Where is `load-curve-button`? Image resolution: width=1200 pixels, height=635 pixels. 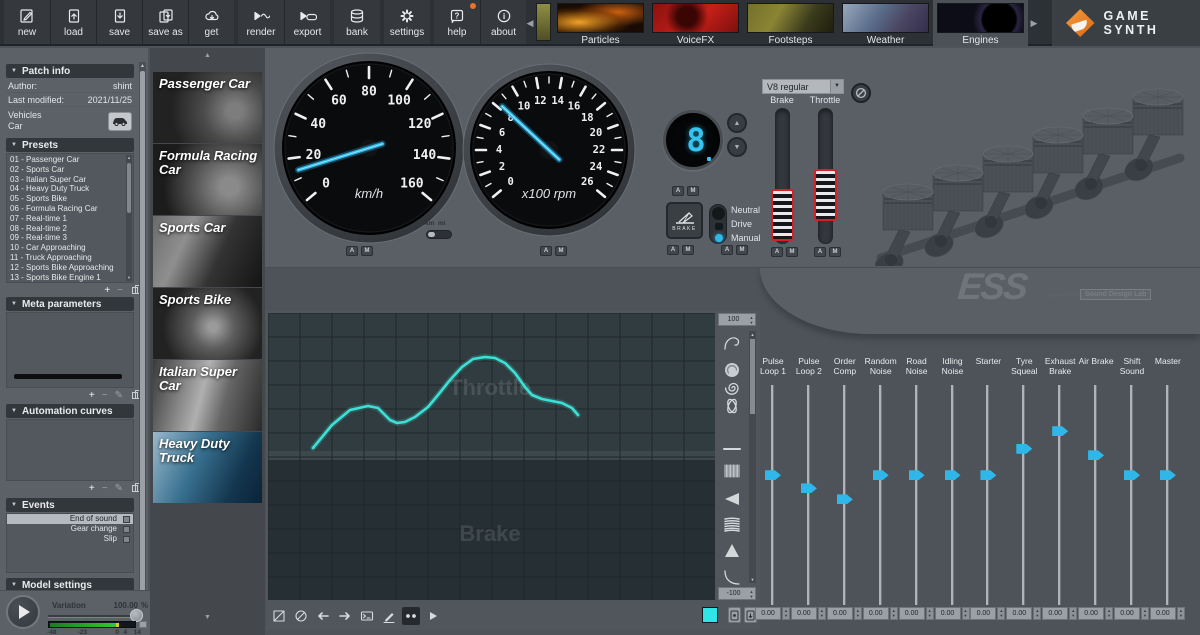
load-curve-button is located at coordinates (734, 615).